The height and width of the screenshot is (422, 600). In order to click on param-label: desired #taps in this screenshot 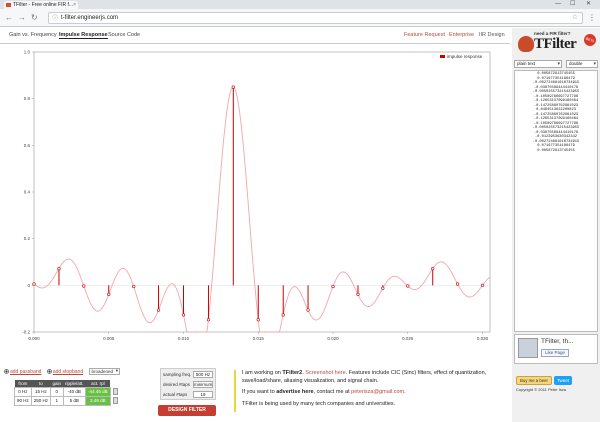, I will do `click(177, 384)`.